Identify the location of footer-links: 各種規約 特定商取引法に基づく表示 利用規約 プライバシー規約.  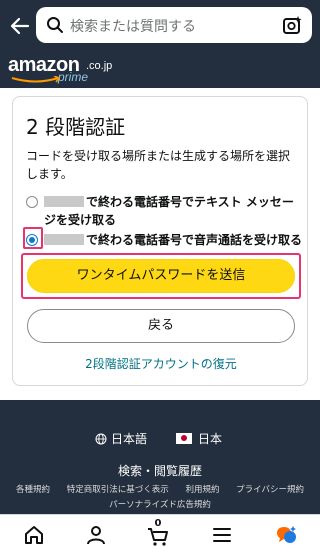
(160, 489).